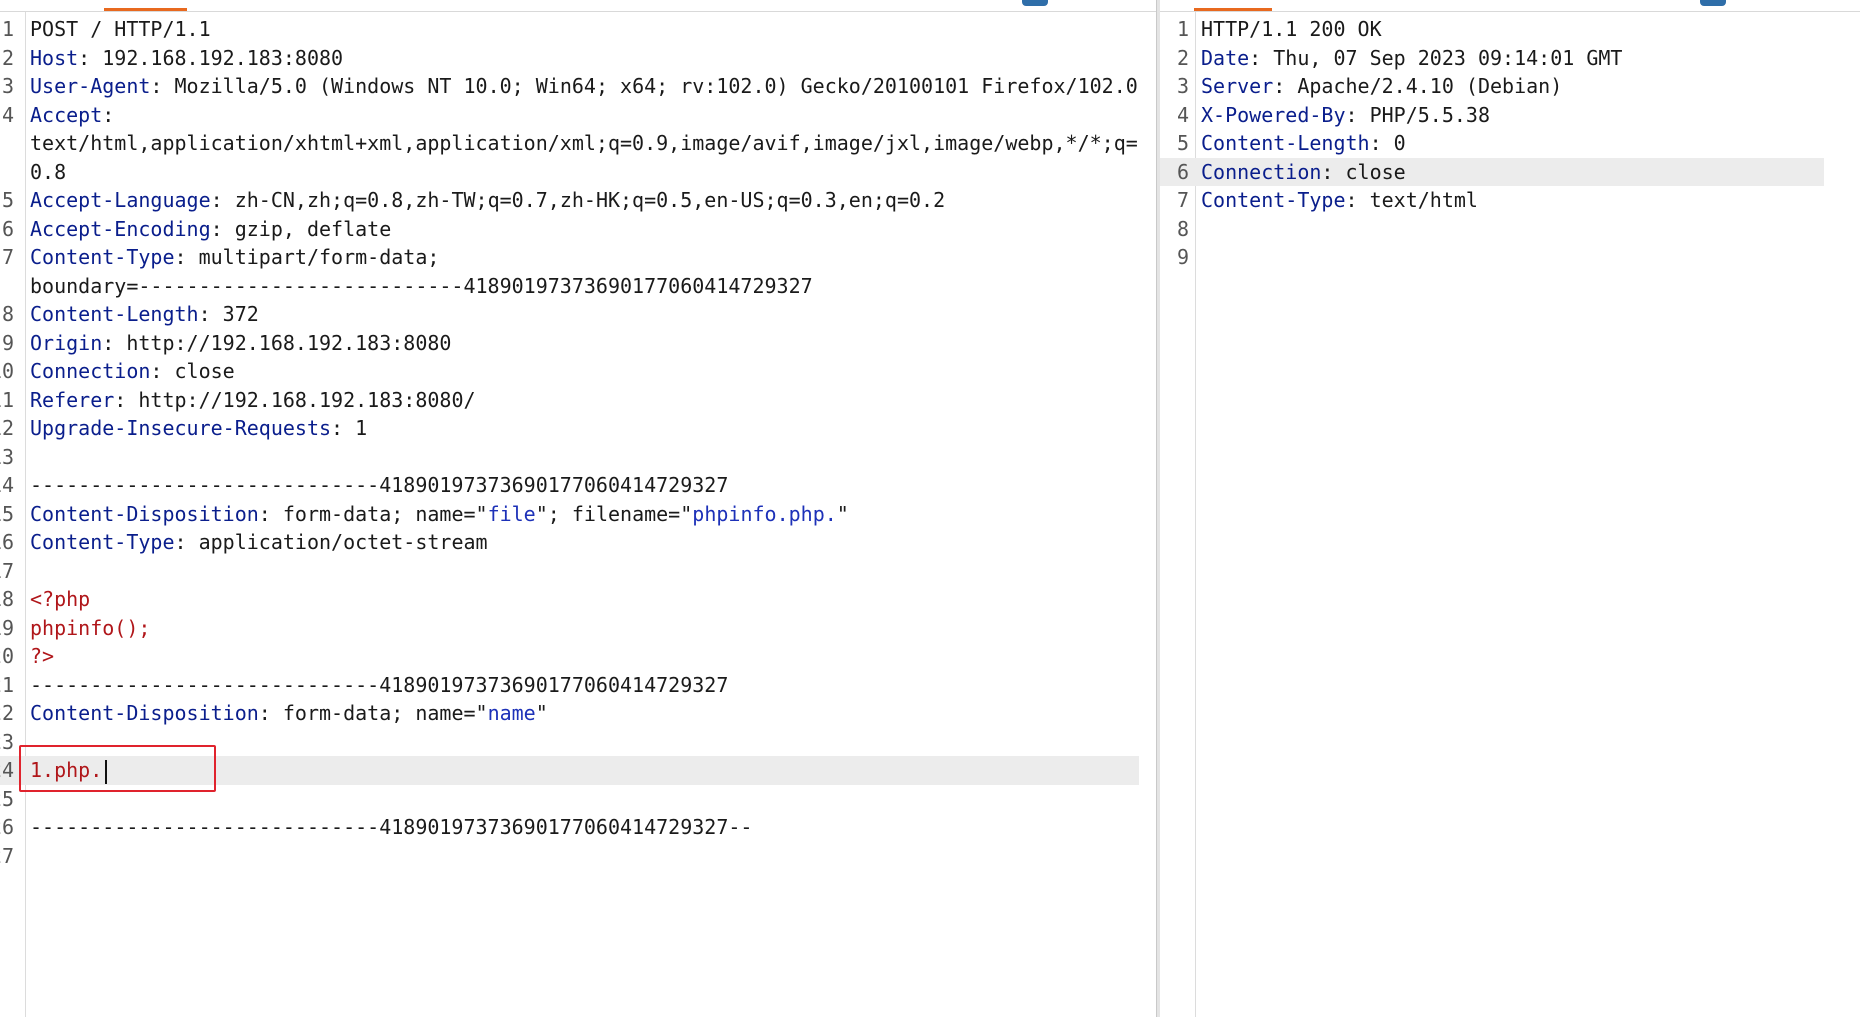 This screenshot has width=1860, height=1017. I want to click on header-name: Server, so click(1237, 86).